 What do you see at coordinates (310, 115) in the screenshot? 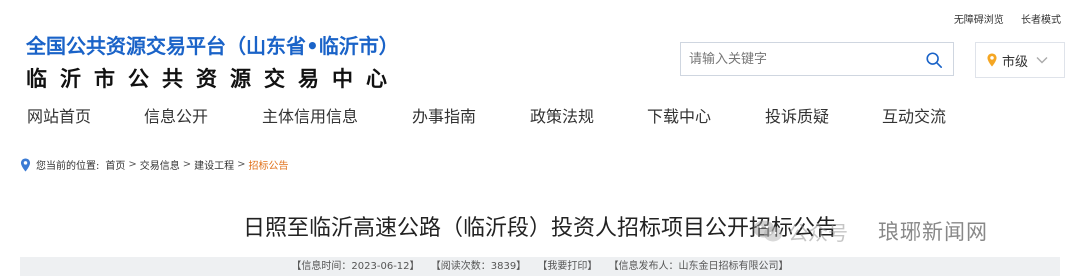
I see `nav-credit-info: 主体信用信息` at bounding box center [310, 115].